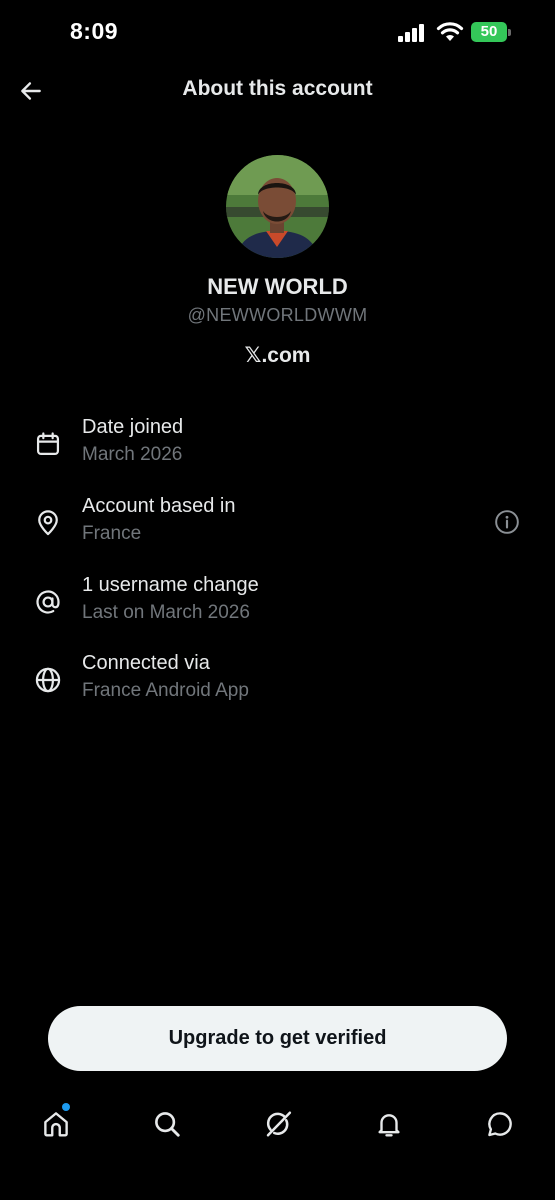  I want to click on upgrade-verified-button: Upgrade to get verified, so click(277, 1038).